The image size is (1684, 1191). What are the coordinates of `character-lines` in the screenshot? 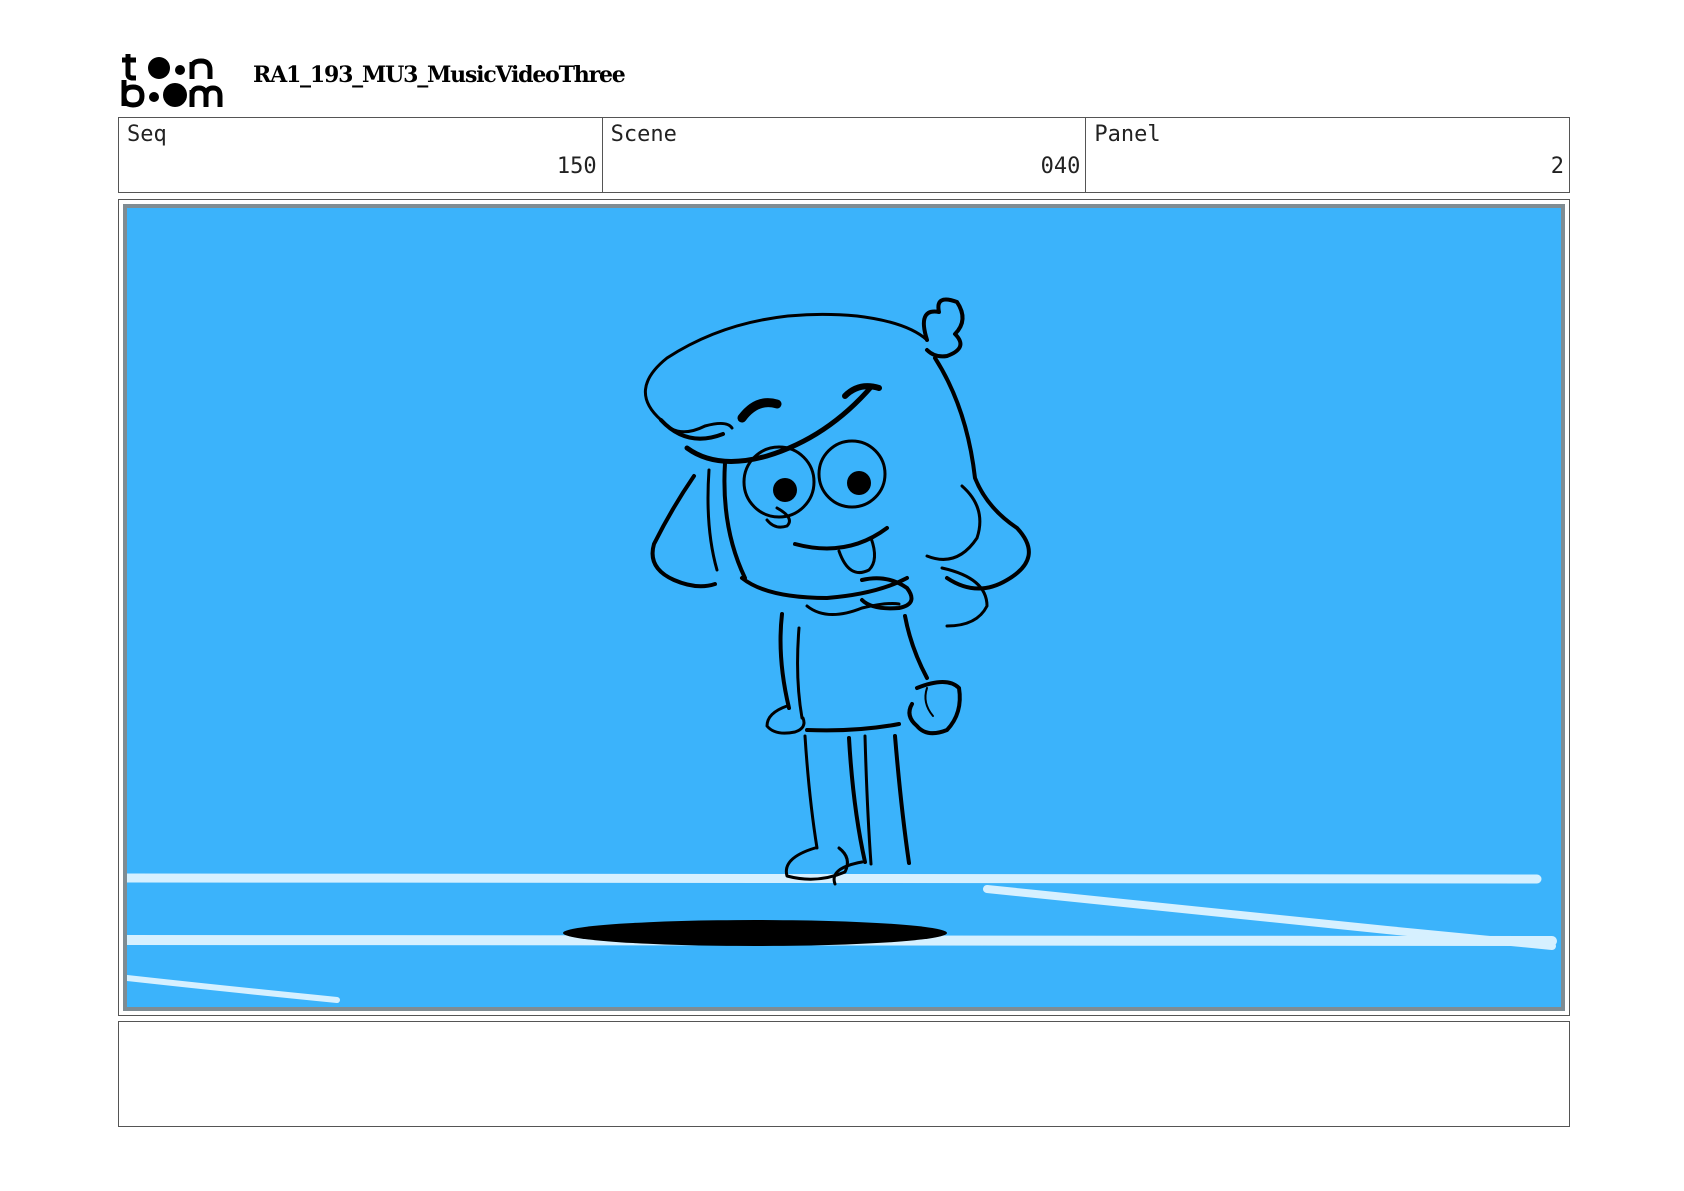 It's located at (837, 591).